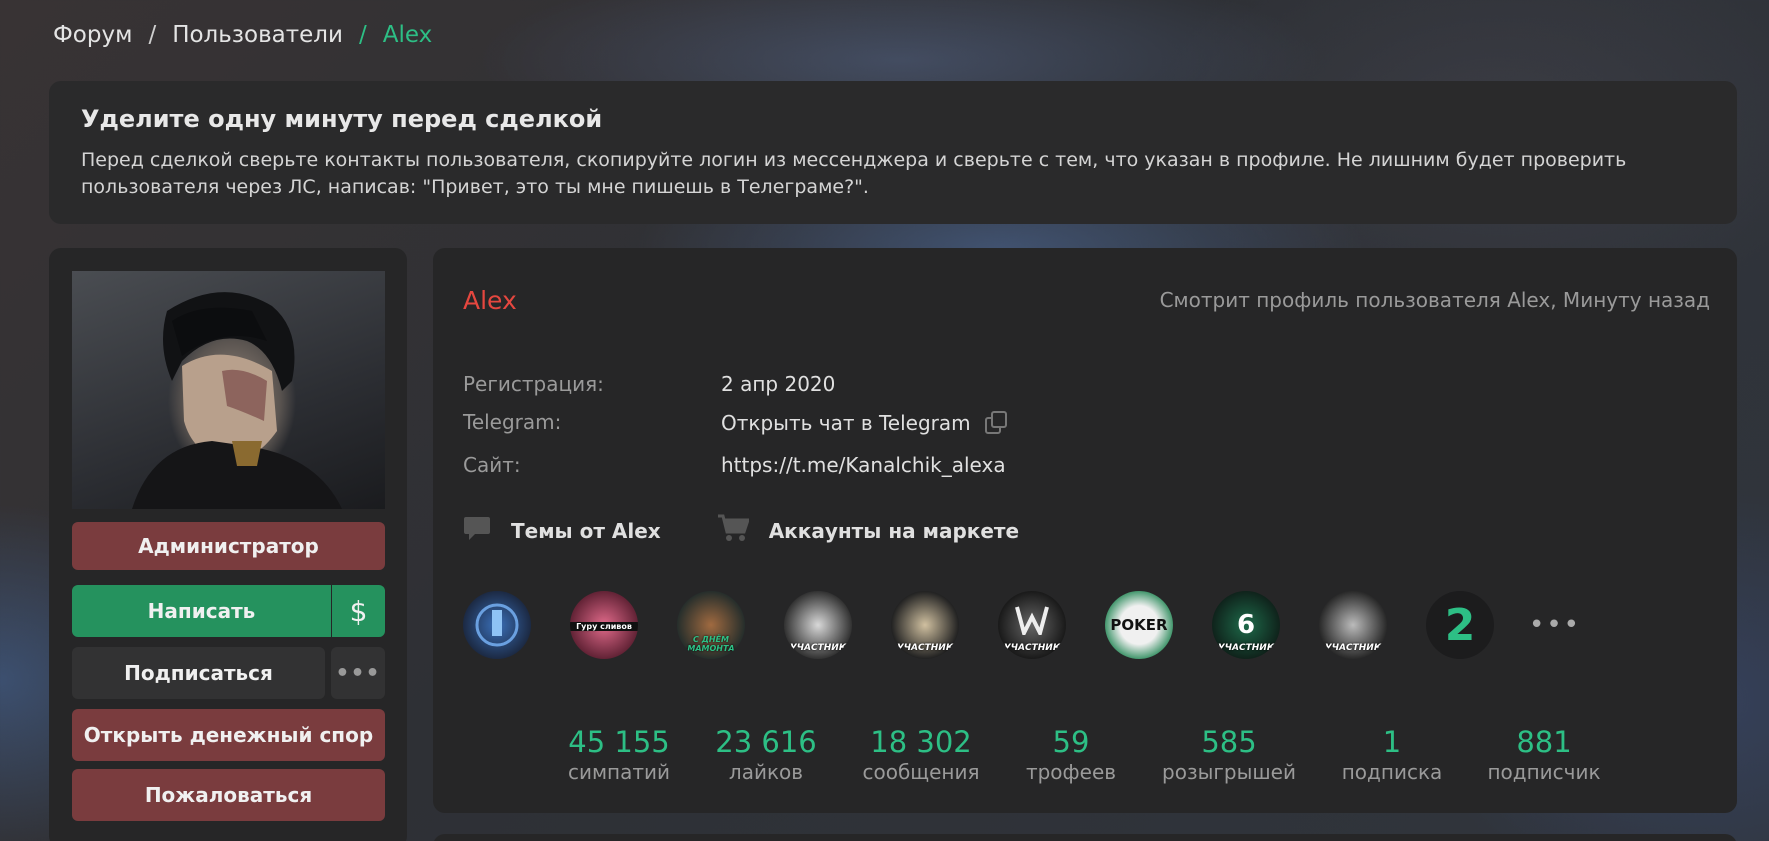  I want to click on open-dispute-button: Открыть денежный спор, so click(228, 735).